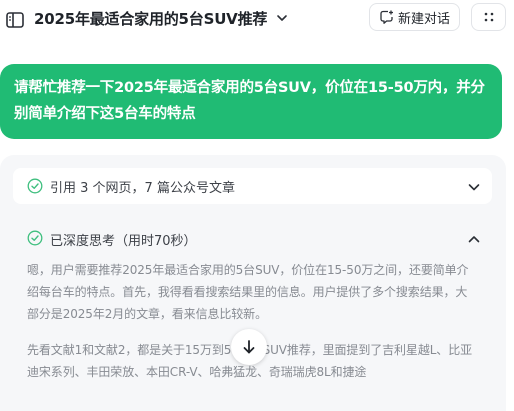  I want to click on sidebar-toggle-icon, so click(15, 20).